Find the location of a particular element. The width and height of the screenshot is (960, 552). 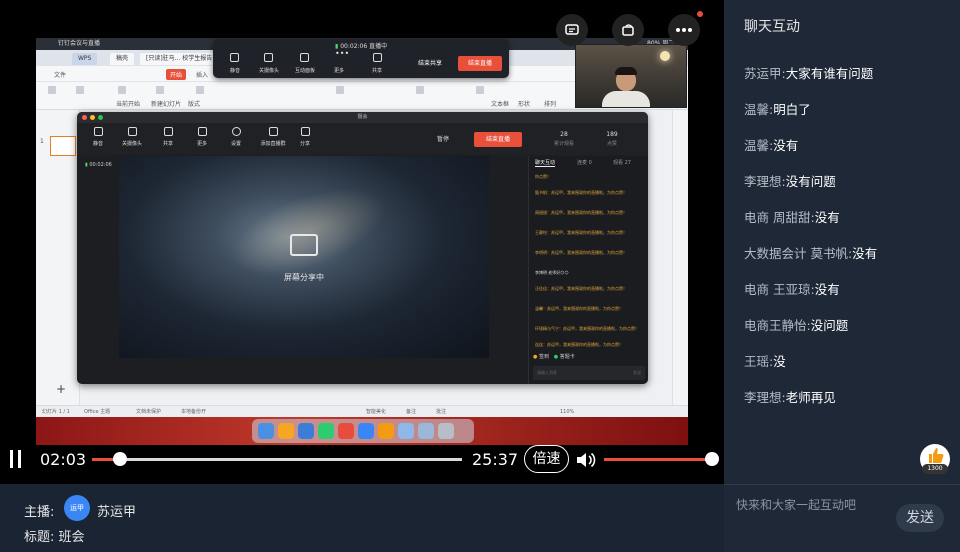

tool-more: 更多 is located at coordinates (202, 137).